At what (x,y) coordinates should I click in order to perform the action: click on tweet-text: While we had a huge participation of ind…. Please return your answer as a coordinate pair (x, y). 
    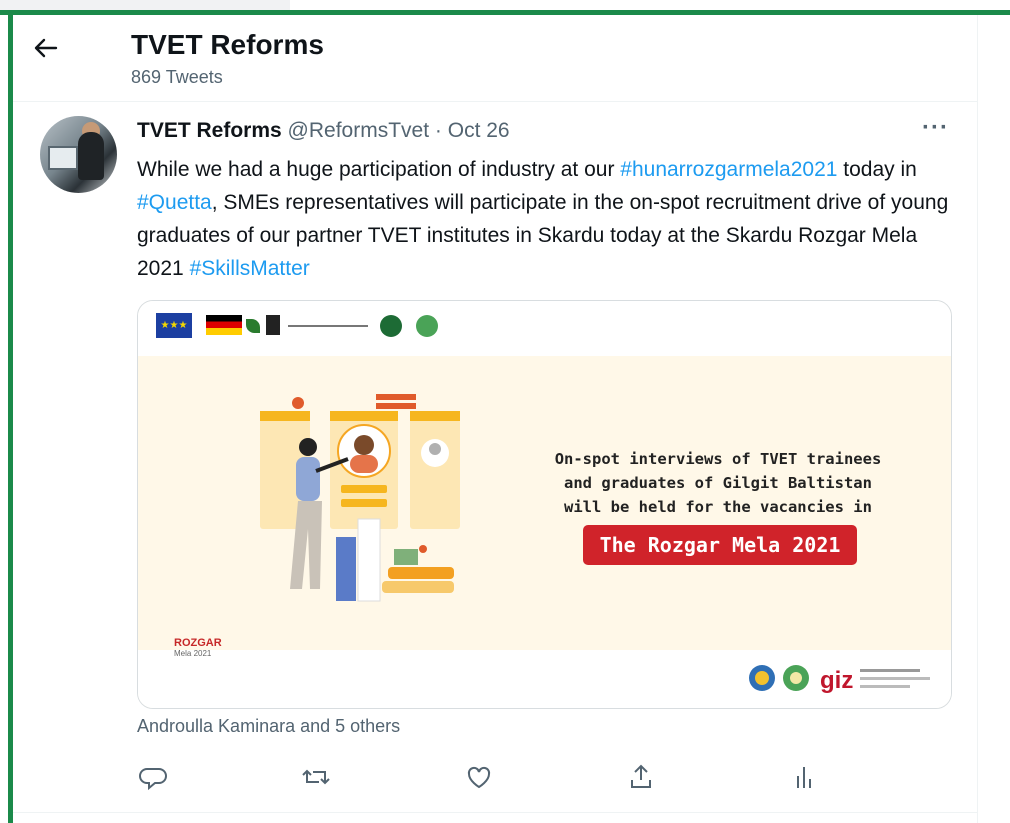
    Looking at the image, I should click on (547, 219).